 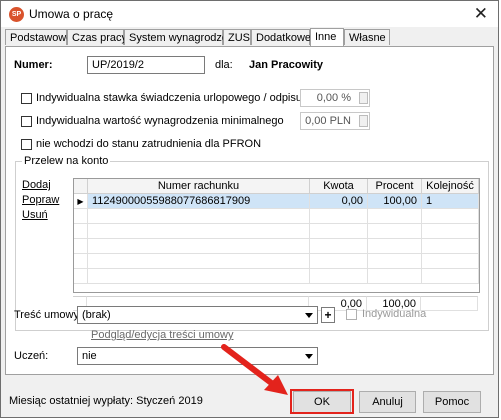 What do you see at coordinates (449, 303) in the screenshot?
I see `totals-order-cell` at bounding box center [449, 303].